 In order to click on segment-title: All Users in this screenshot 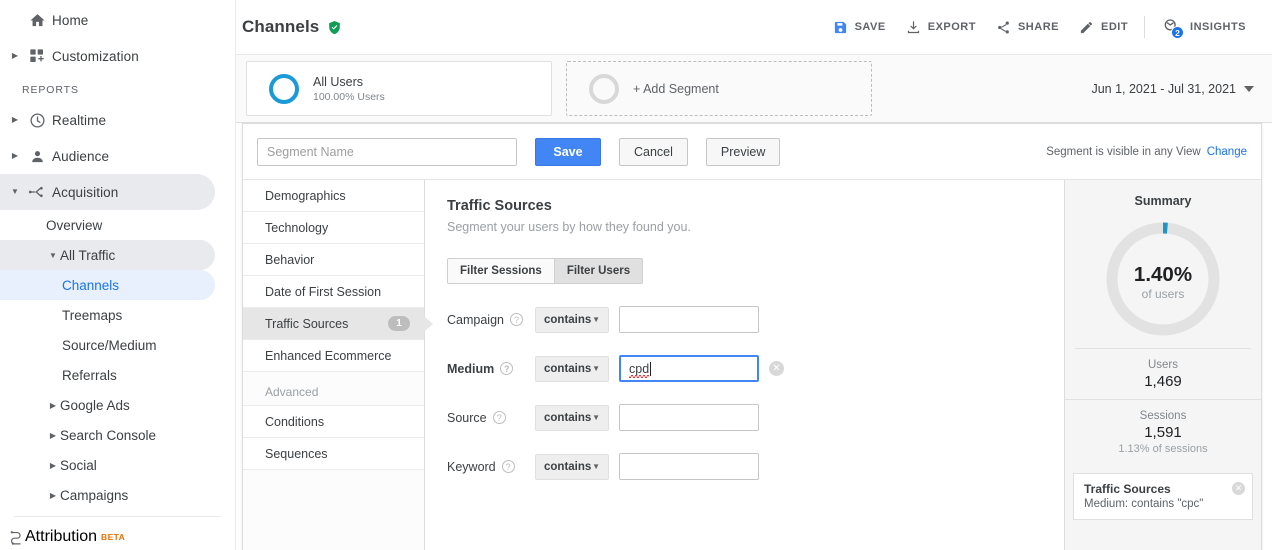, I will do `click(338, 81)`.